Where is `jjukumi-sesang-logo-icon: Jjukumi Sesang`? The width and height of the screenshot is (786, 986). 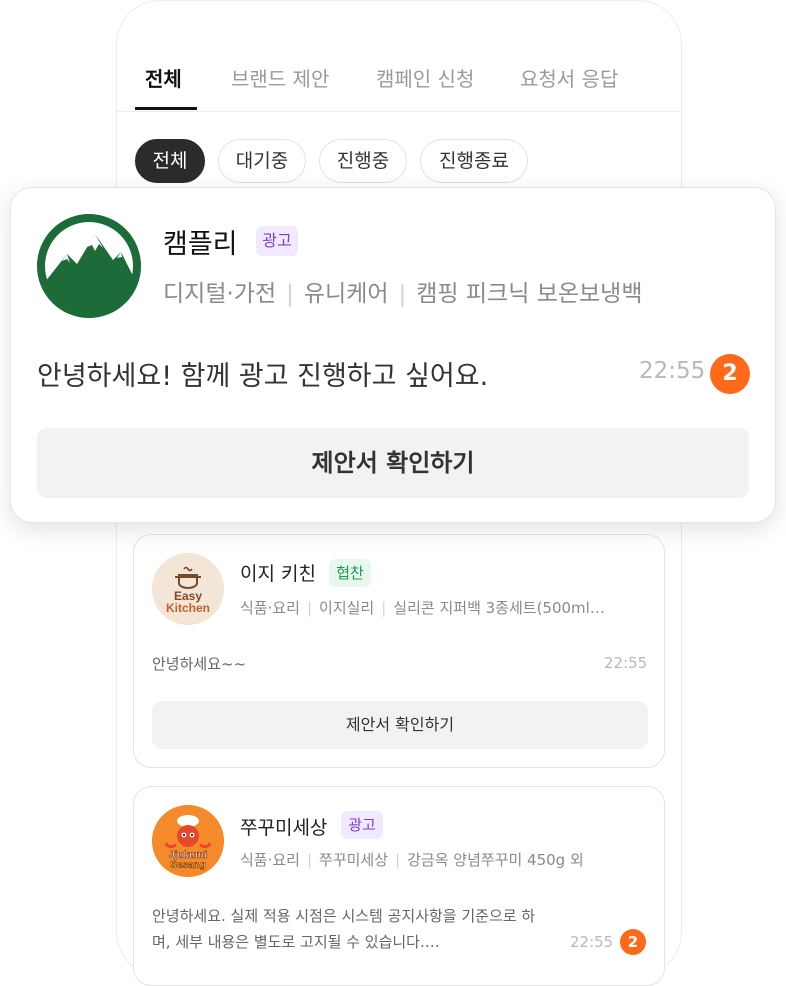 jjukumi-sesang-logo-icon: Jjukumi Sesang is located at coordinates (188, 841).